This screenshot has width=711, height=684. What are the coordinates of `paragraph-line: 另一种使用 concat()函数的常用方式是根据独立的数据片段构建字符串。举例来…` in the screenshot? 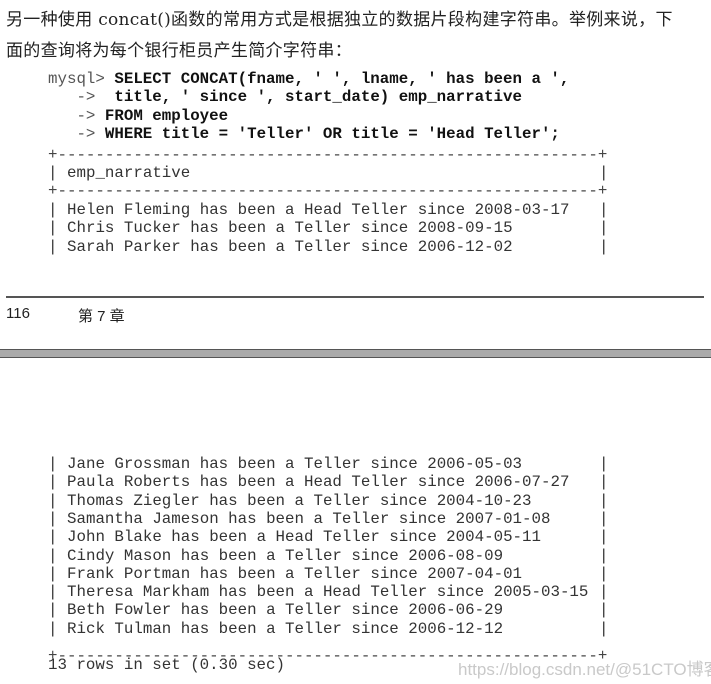 It's located at (339, 20).